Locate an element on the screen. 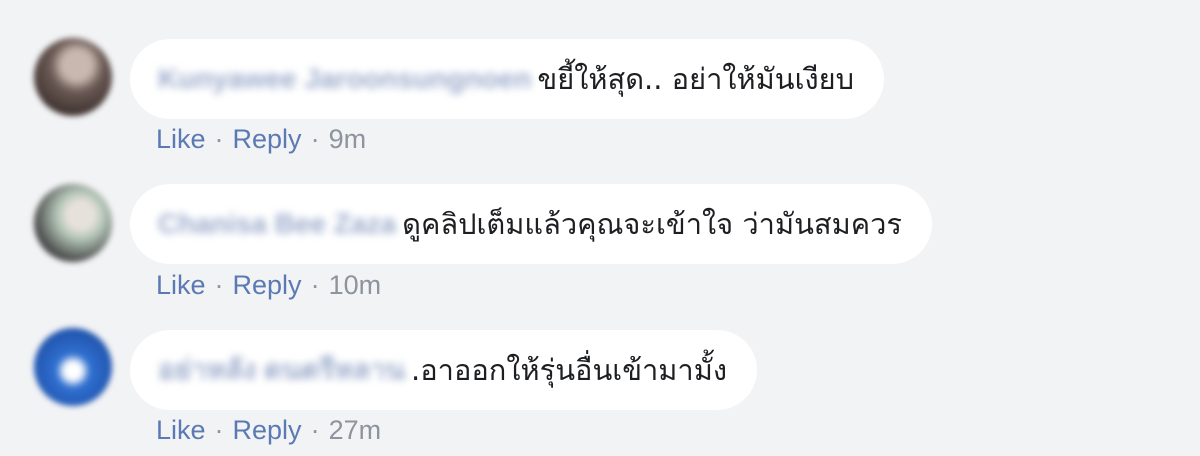 The height and width of the screenshot is (456, 1200). comment-timestamp: 27m is located at coordinates (355, 430).